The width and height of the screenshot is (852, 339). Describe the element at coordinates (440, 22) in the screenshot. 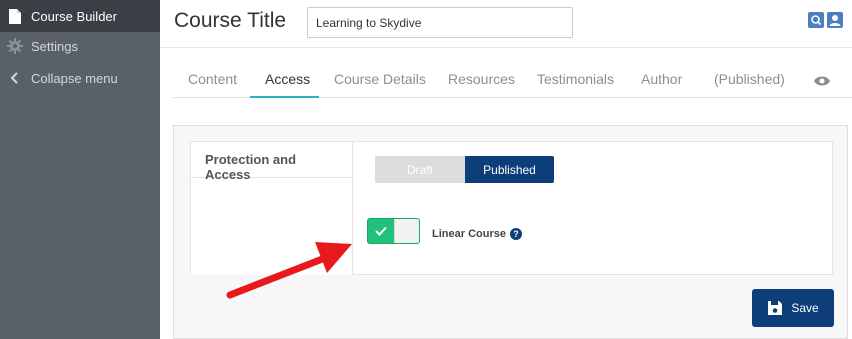

I see `course-title-input` at that location.